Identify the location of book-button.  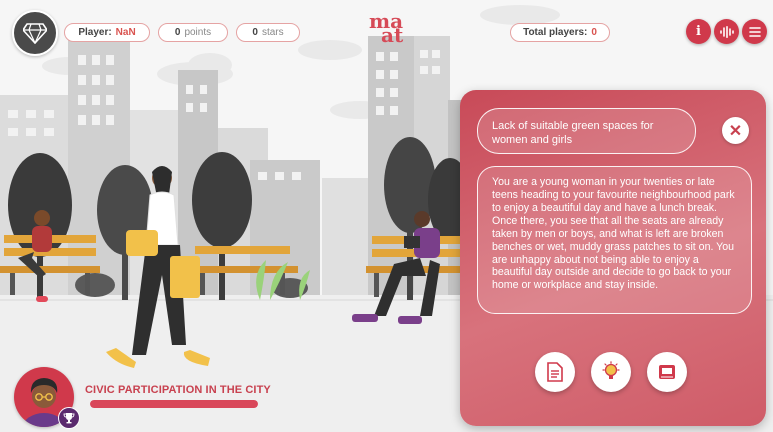
(667, 372).